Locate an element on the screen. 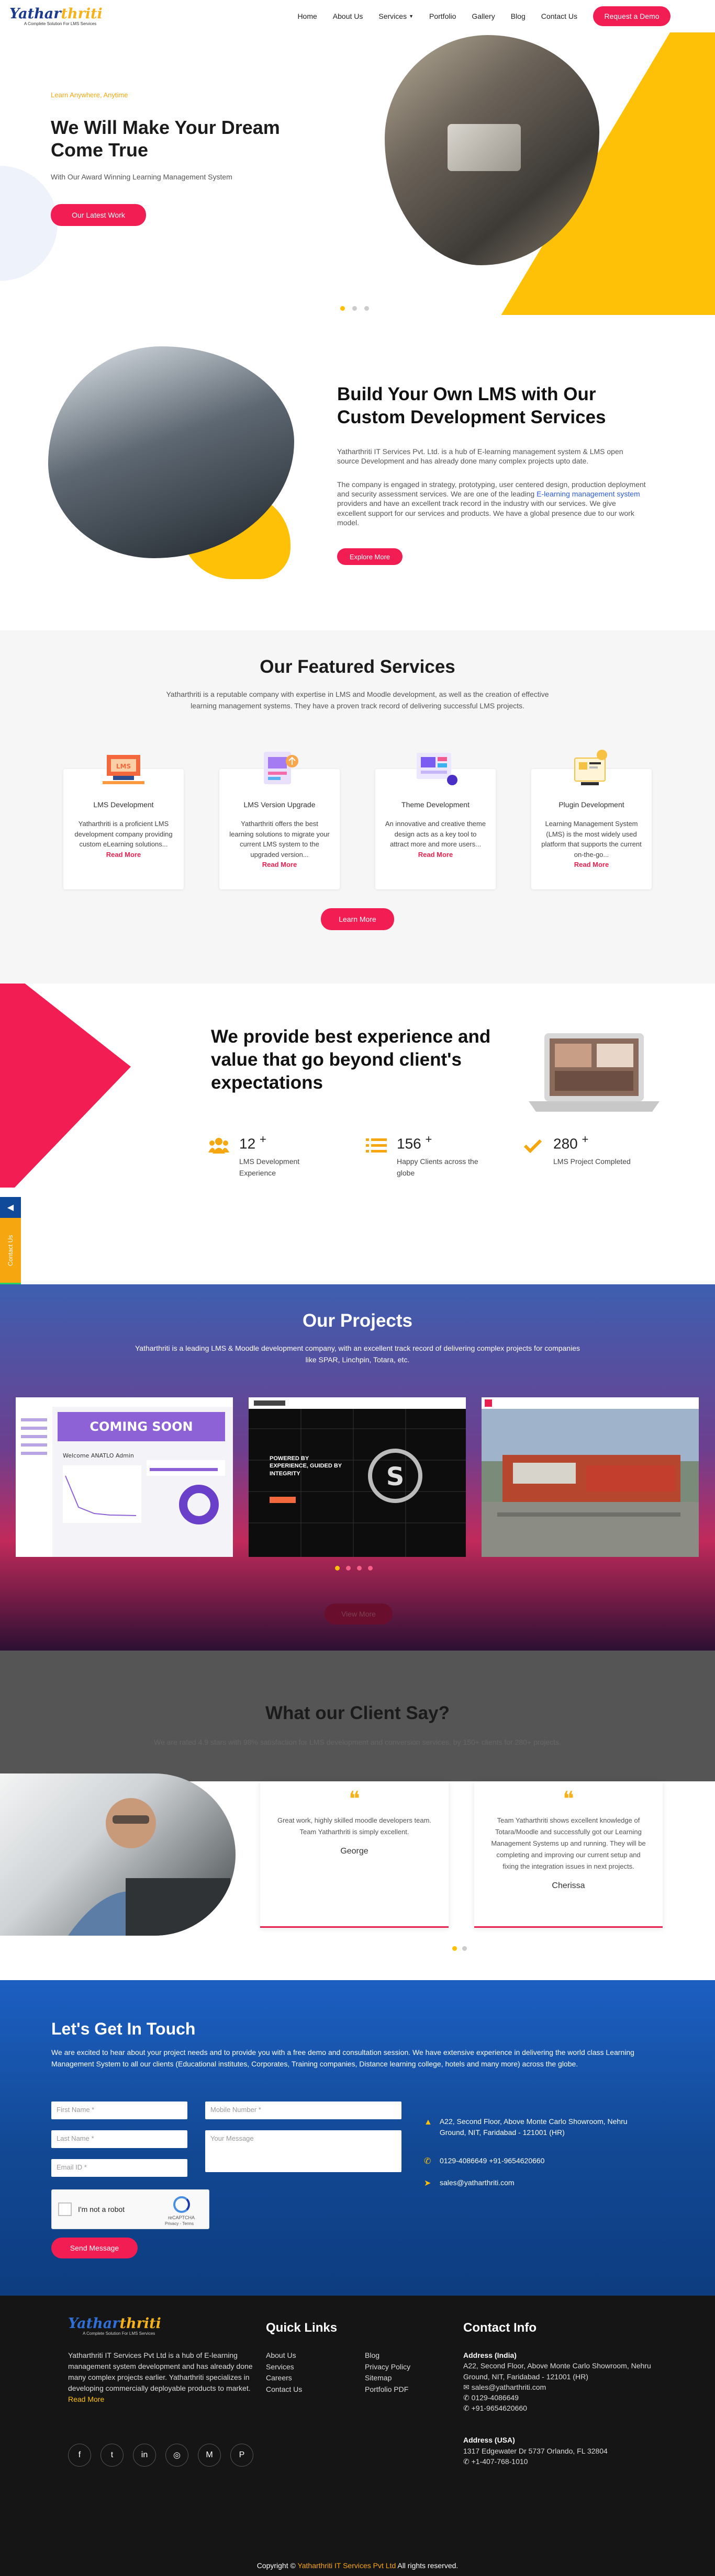 The width and height of the screenshot is (715, 2576). arrow-left-icon: ◀ is located at coordinates (10, 1207).